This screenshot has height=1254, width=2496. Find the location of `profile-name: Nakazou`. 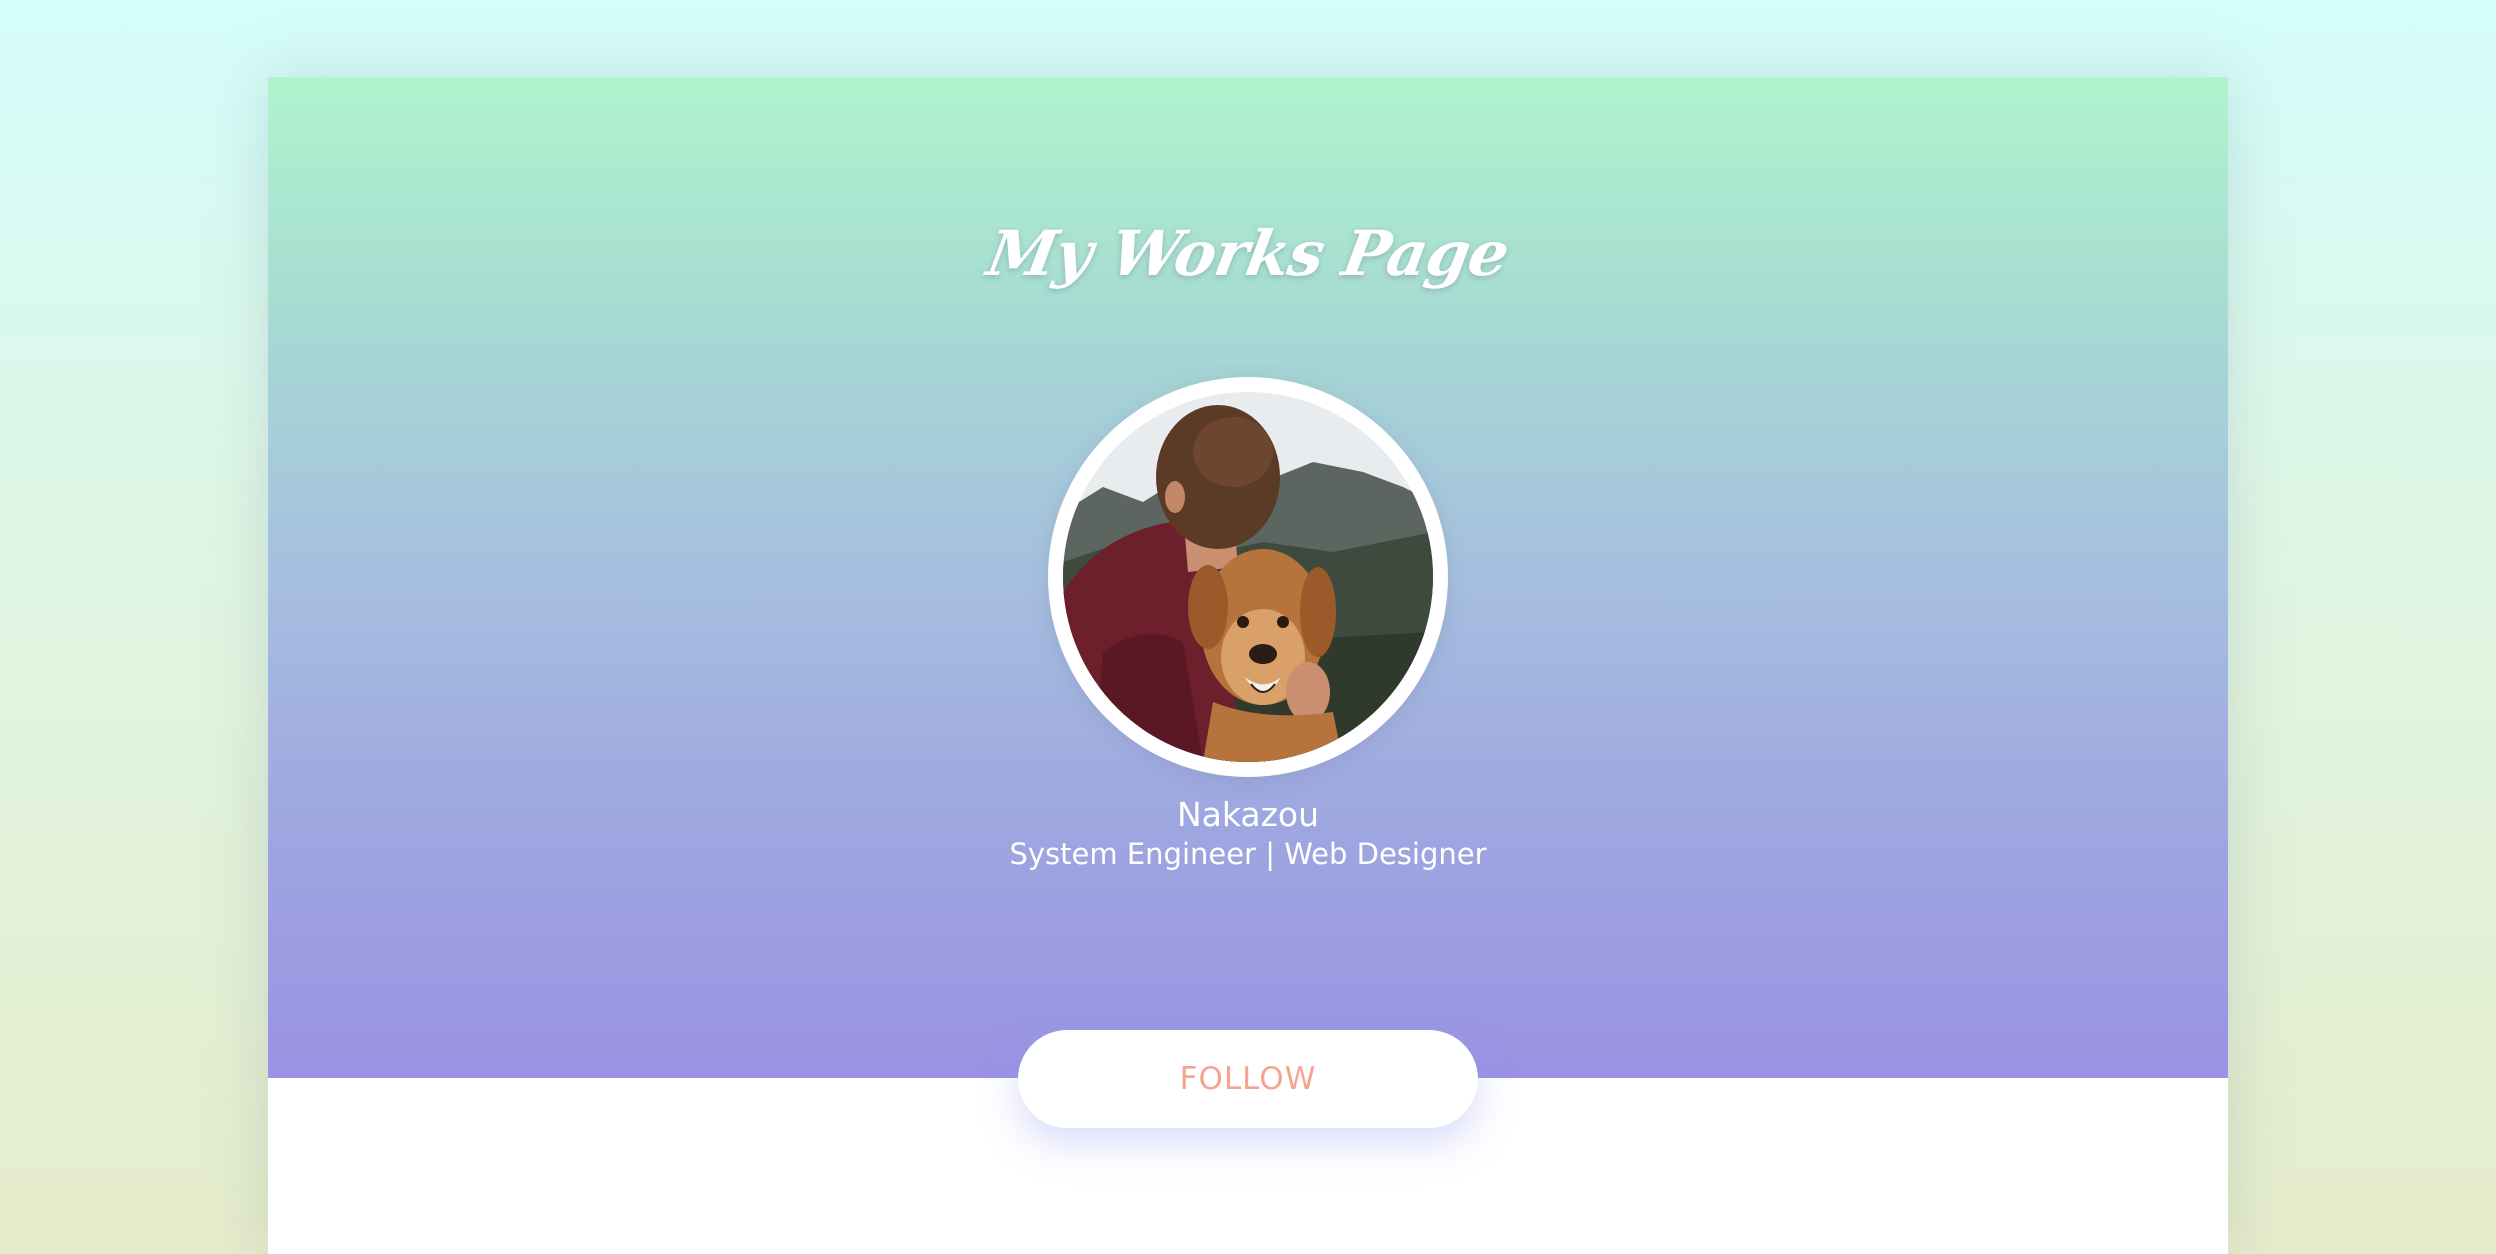

profile-name: Nakazou is located at coordinates (1248, 814).